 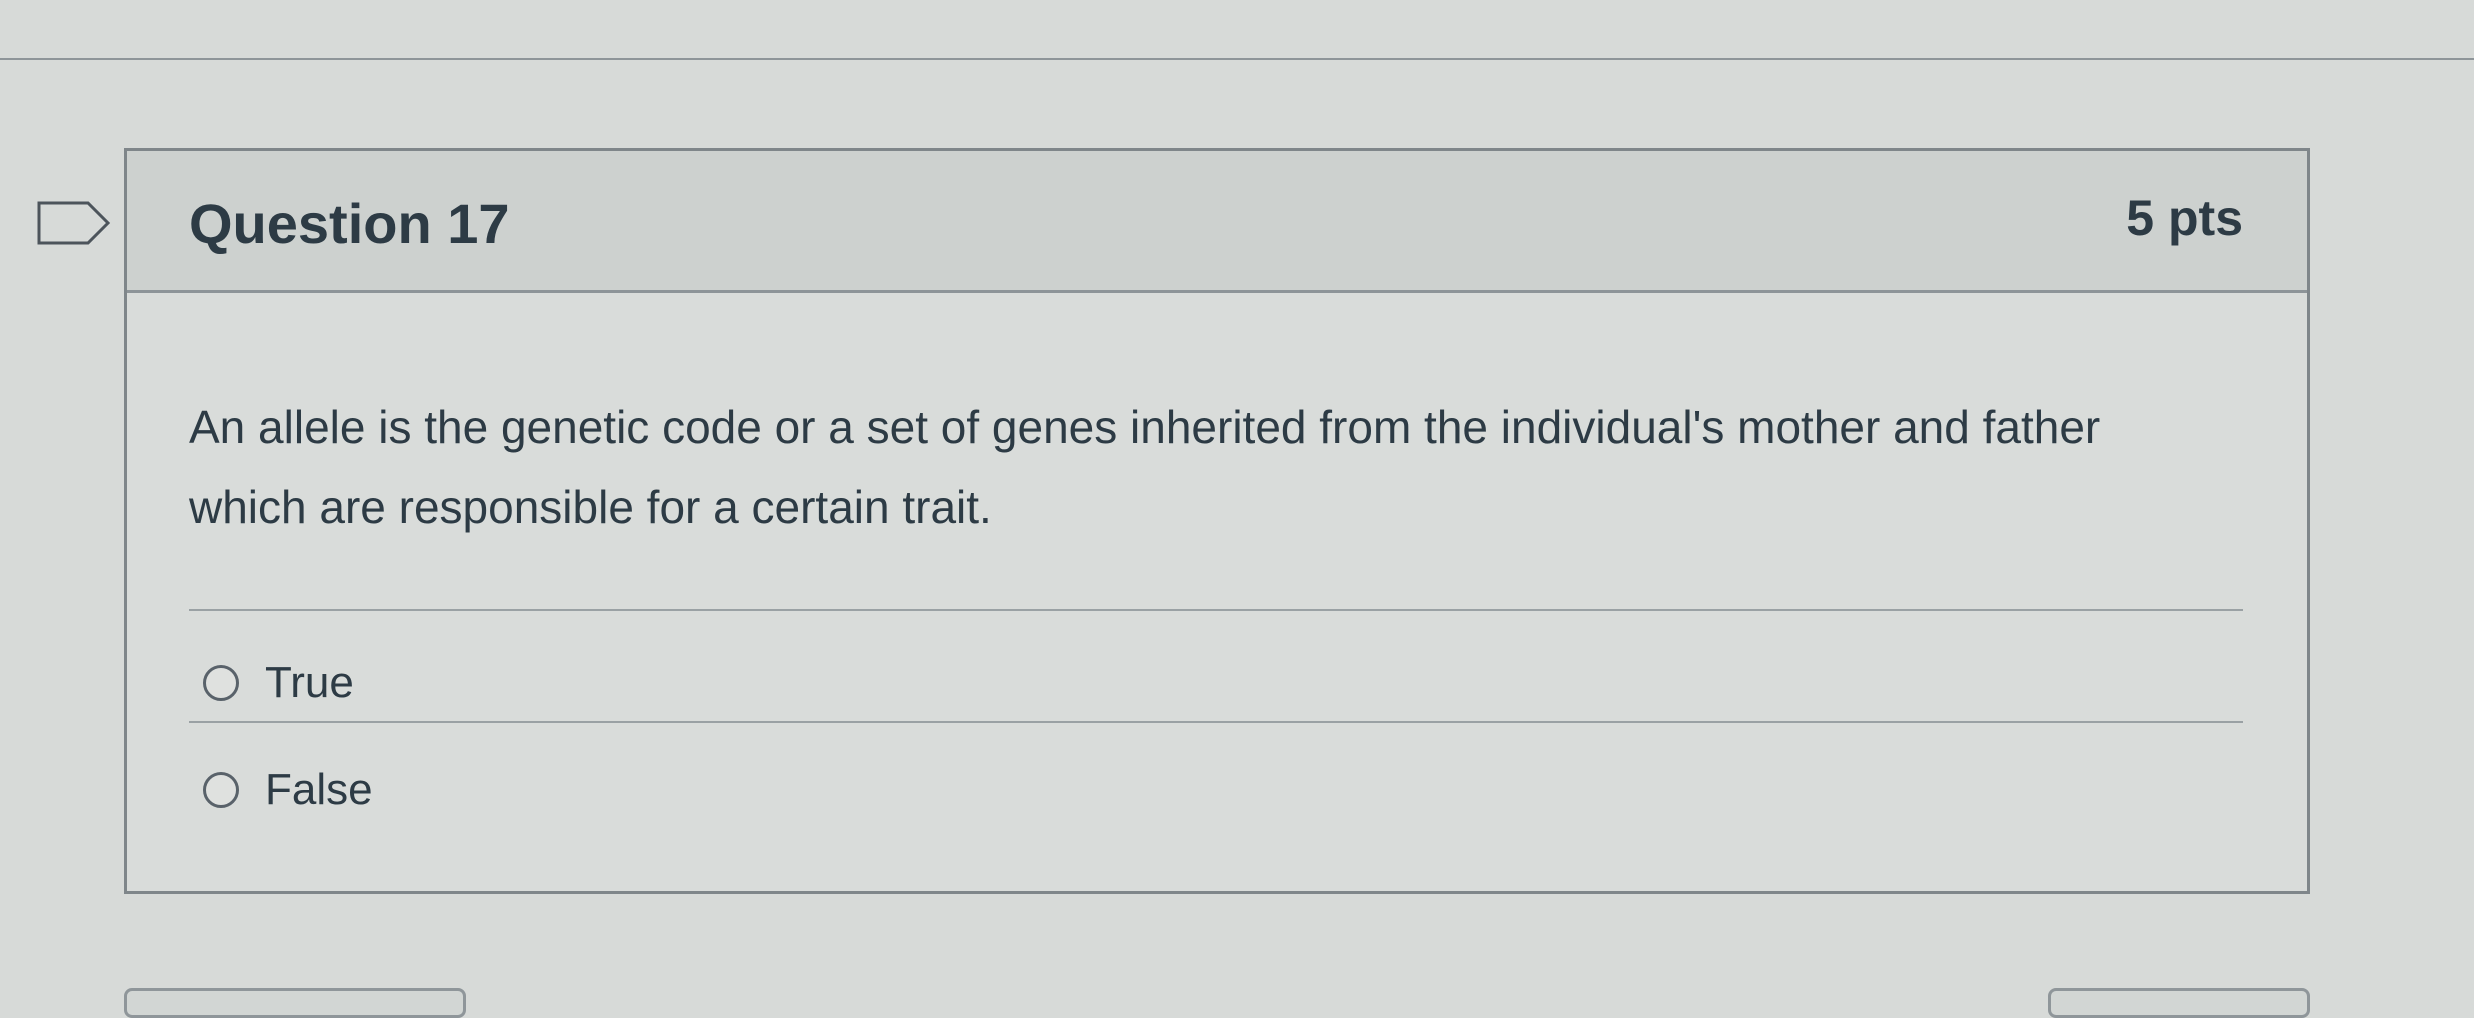 What do you see at coordinates (309, 682) in the screenshot?
I see `answer-label-true: True` at bounding box center [309, 682].